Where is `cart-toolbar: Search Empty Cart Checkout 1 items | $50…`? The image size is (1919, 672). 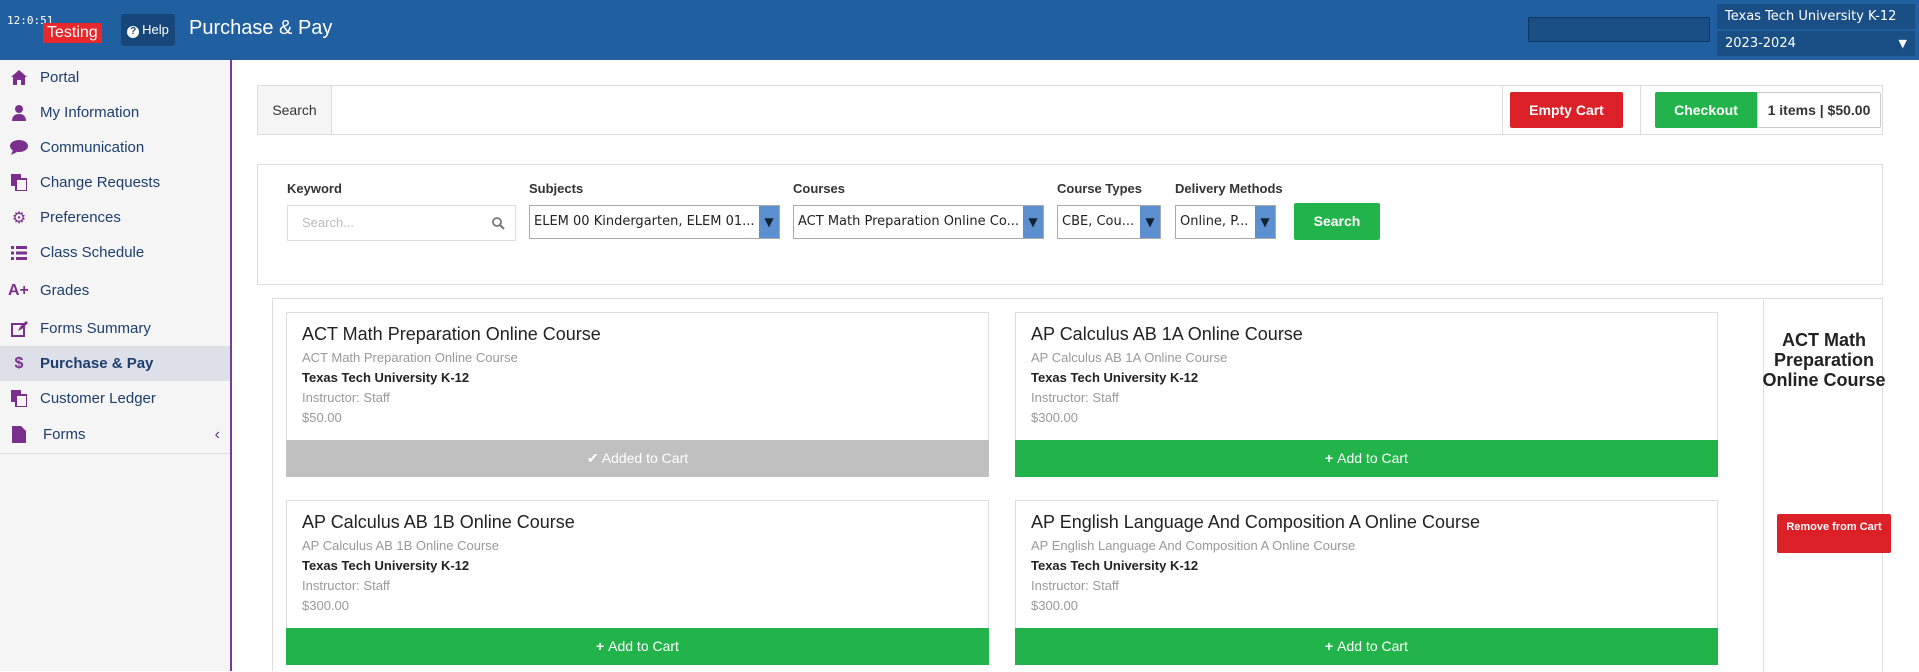
cart-toolbar: Search Empty Cart Checkout 1 items | $50… is located at coordinates (1070, 110).